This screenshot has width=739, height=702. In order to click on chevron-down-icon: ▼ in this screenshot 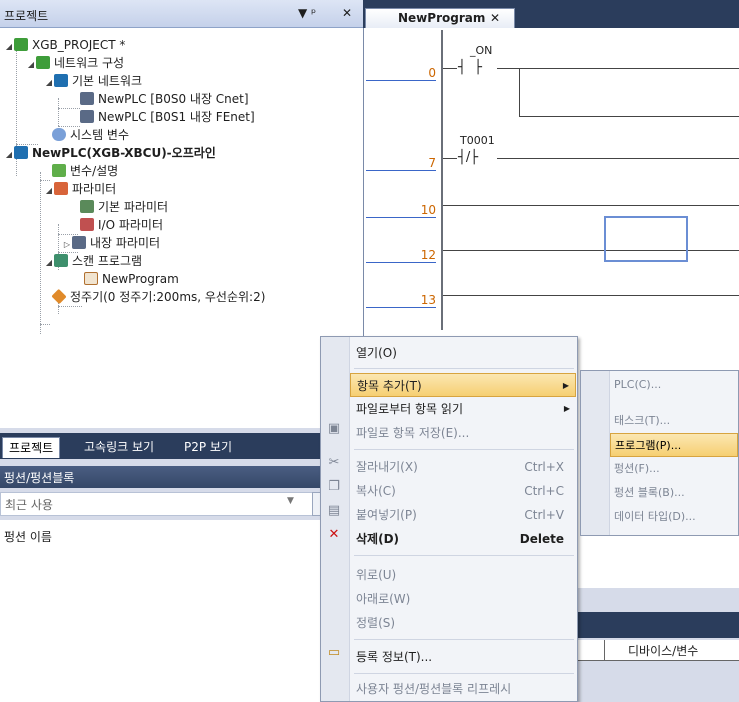, I will do `click(290, 501)`.